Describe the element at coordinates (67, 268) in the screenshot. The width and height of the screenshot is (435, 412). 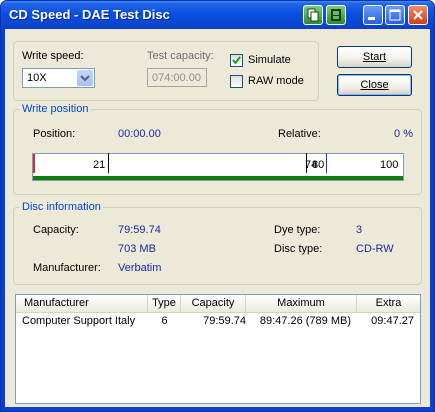
I see `manufacturer-label: Manufacturer:` at that location.